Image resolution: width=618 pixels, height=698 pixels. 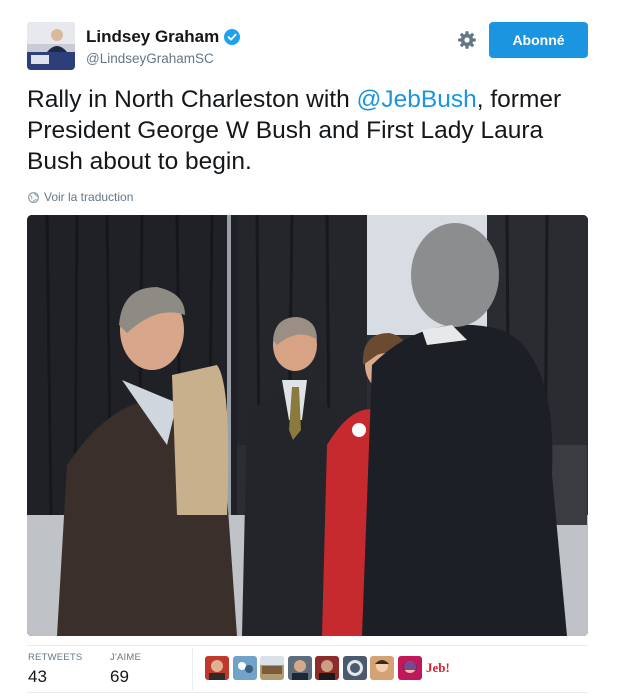 What do you see at coordinates (150, 58) in the screenshot?
I see `user-handle: @LindseyGrahamSC` at bounding box center [150, 58].